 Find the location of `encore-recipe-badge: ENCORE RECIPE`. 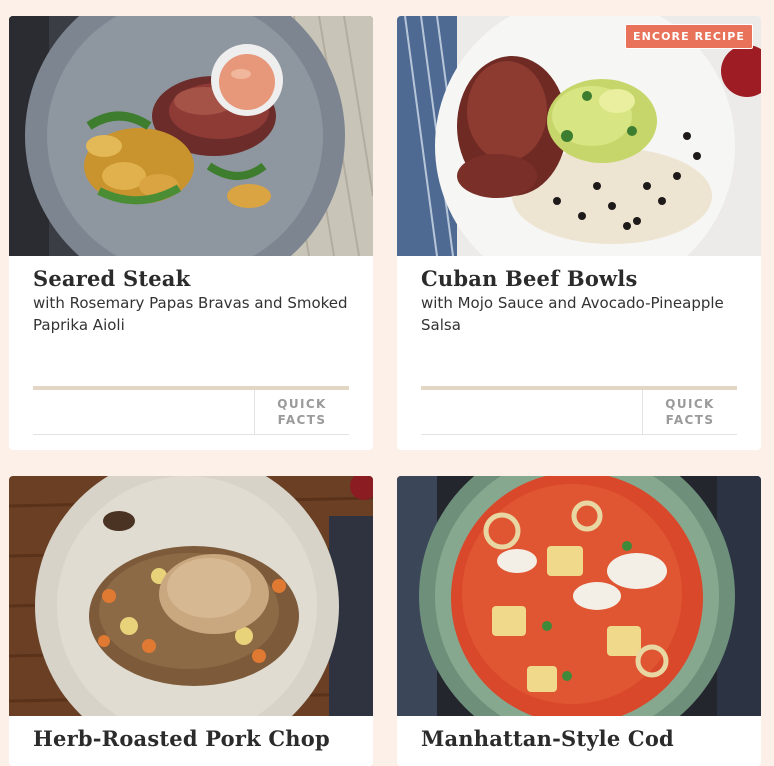

encore-recipe-badge: ENCORE RECIPE is located at coordinates (689, 36).